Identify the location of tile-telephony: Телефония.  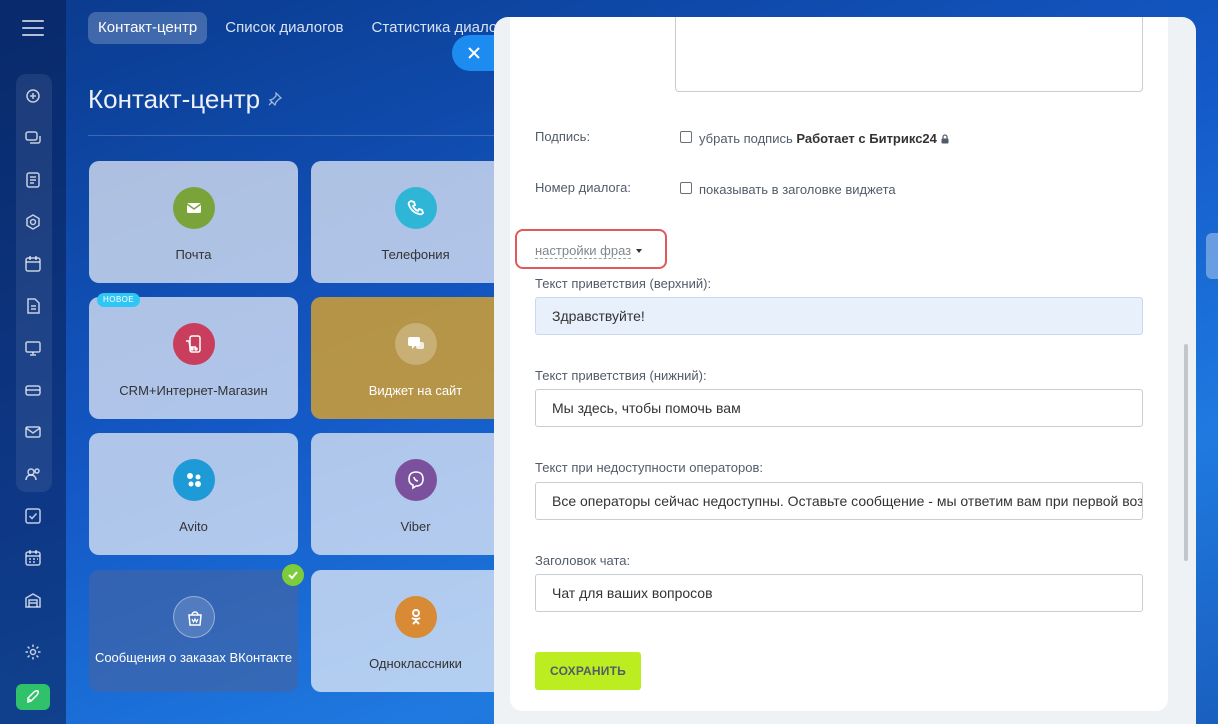
(415, 222).